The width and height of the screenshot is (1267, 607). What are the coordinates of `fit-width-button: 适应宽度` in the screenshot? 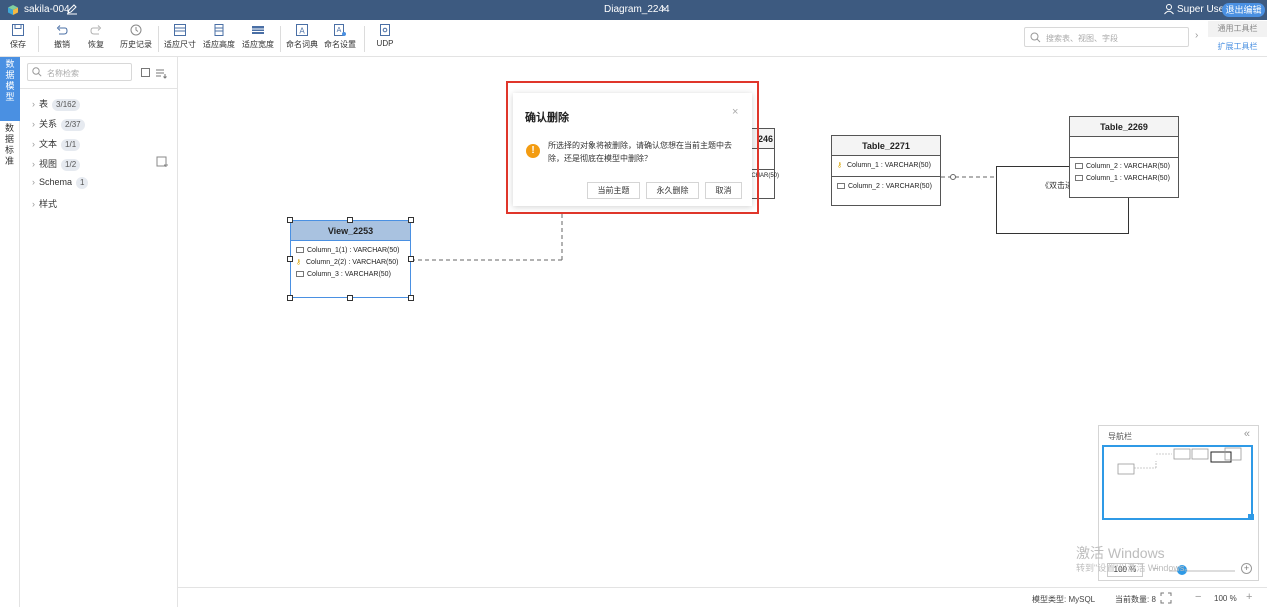 It's located at (258, 39).